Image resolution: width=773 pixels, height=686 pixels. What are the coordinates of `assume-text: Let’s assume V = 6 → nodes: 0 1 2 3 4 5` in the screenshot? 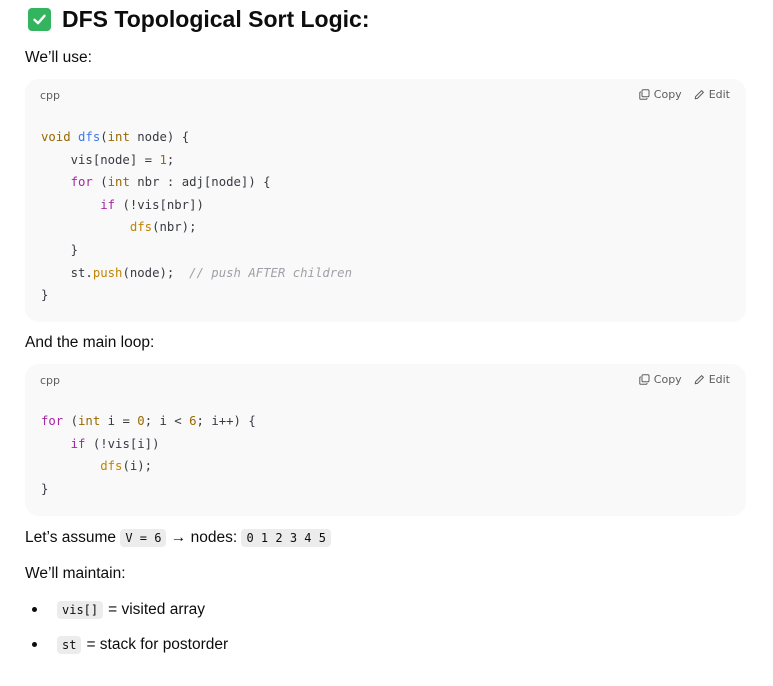 It's located at (178, 538).